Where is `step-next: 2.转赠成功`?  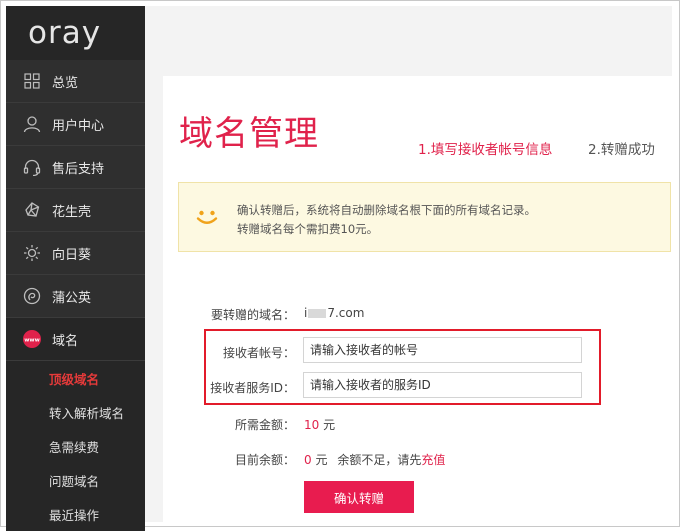 step-next: 2.转赠成功 is located at coordinates (621, 150).